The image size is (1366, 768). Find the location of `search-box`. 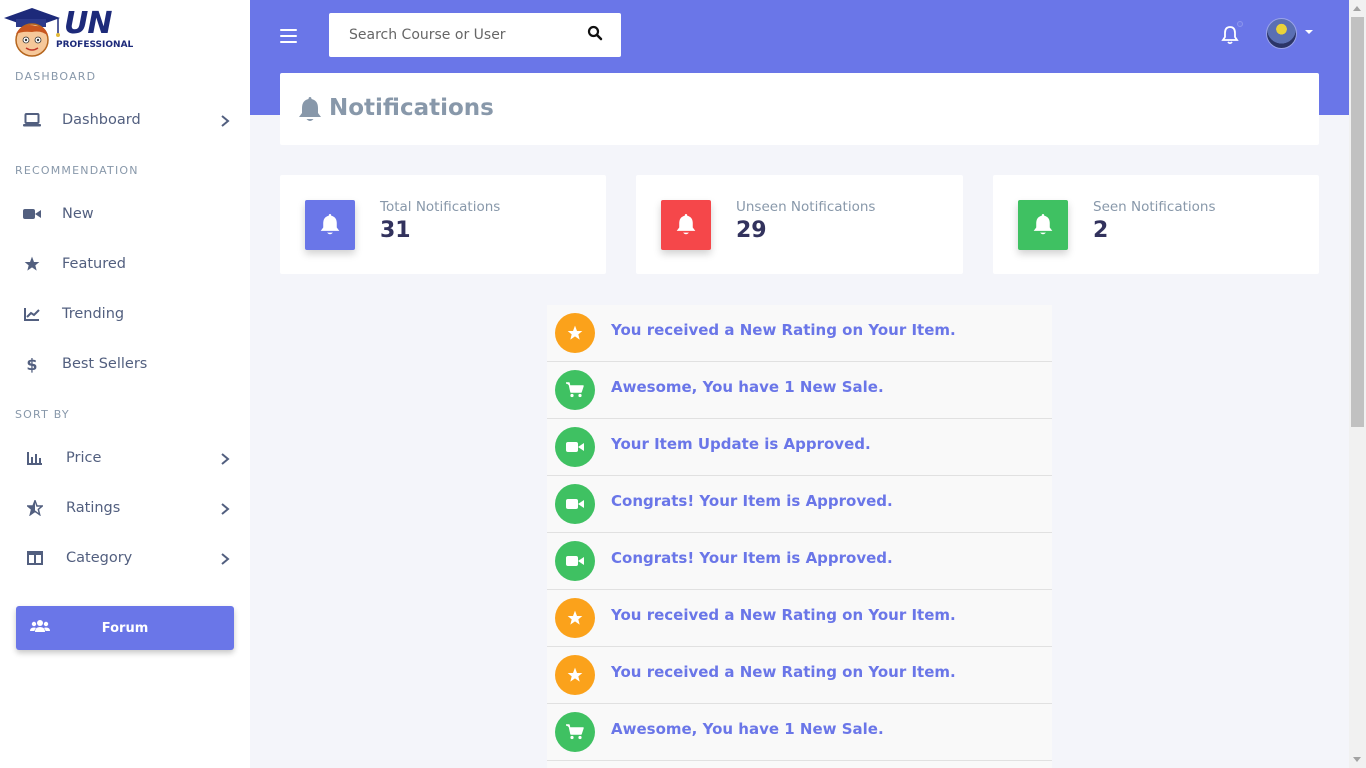

search-box is located at coordinates (475, 35).